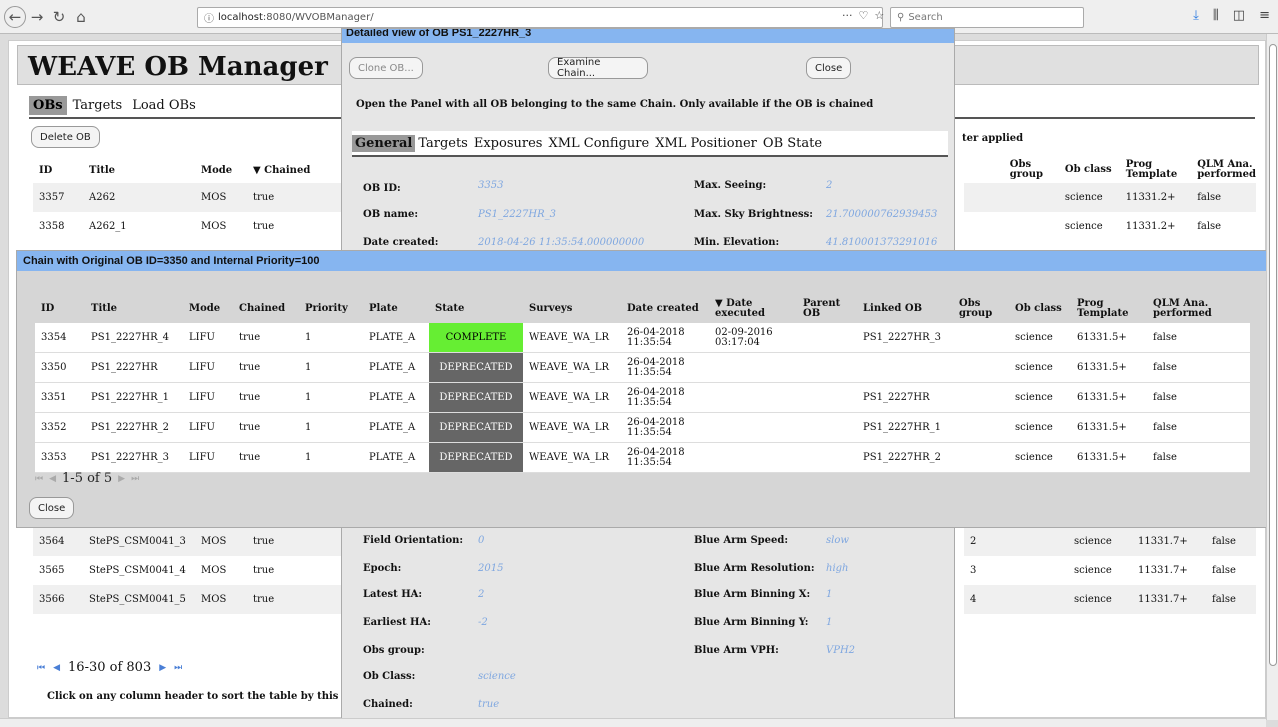  Describe the element at coordinates (1239, 15) in the screenshot. I see `sidebar-icon: ◫` at that location.